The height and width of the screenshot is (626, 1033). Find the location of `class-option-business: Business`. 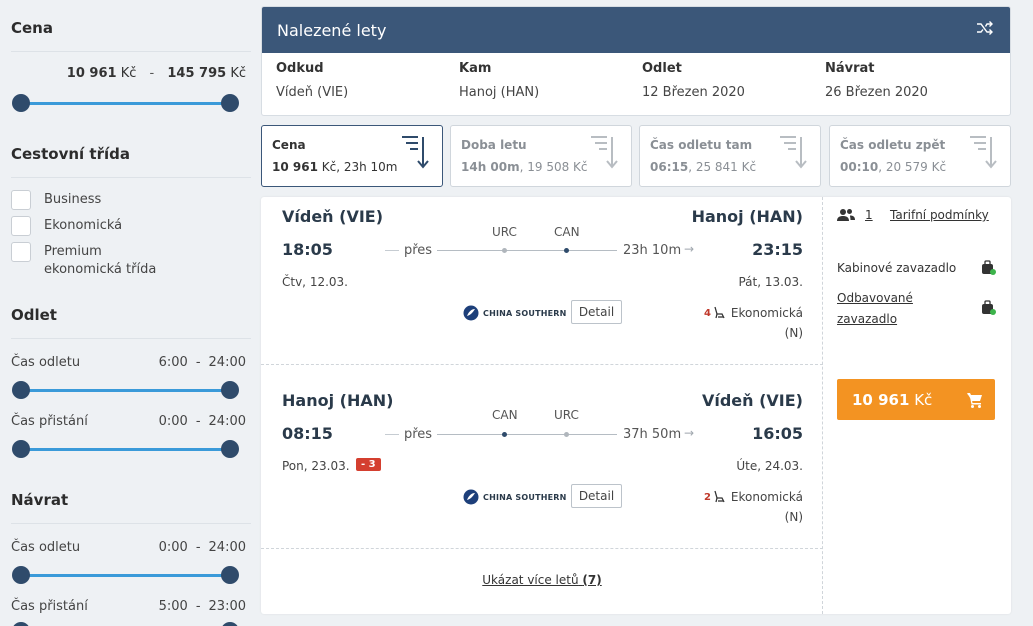

class-option-business: Business is located at coordinates (56, 200).